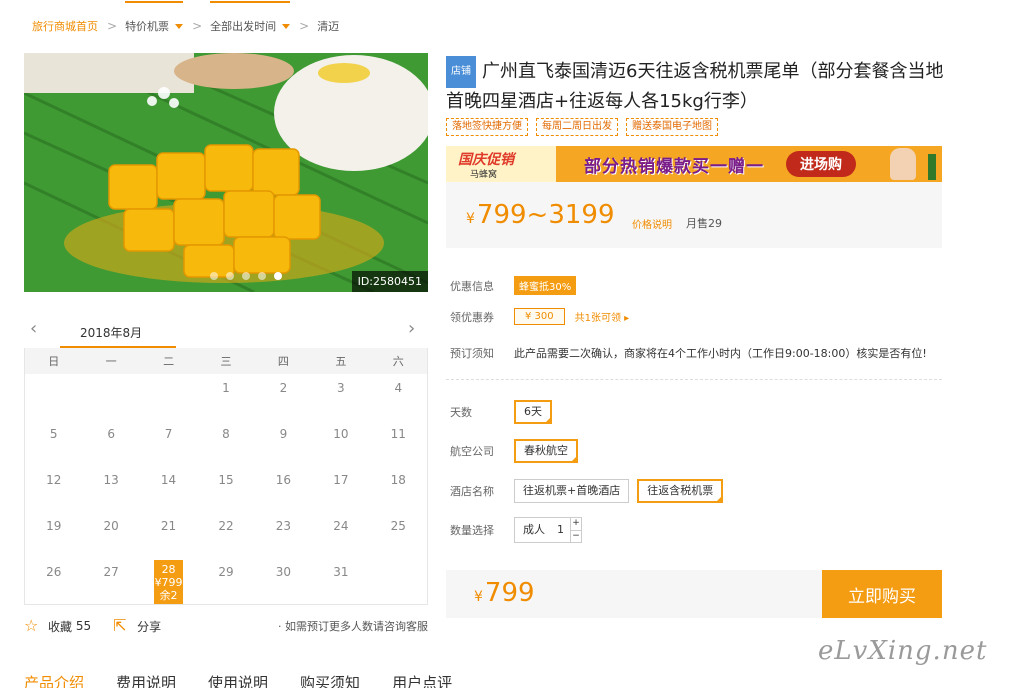 The image size is (1023, 688). I want to click on plus-icon: +, so click(576, 524).